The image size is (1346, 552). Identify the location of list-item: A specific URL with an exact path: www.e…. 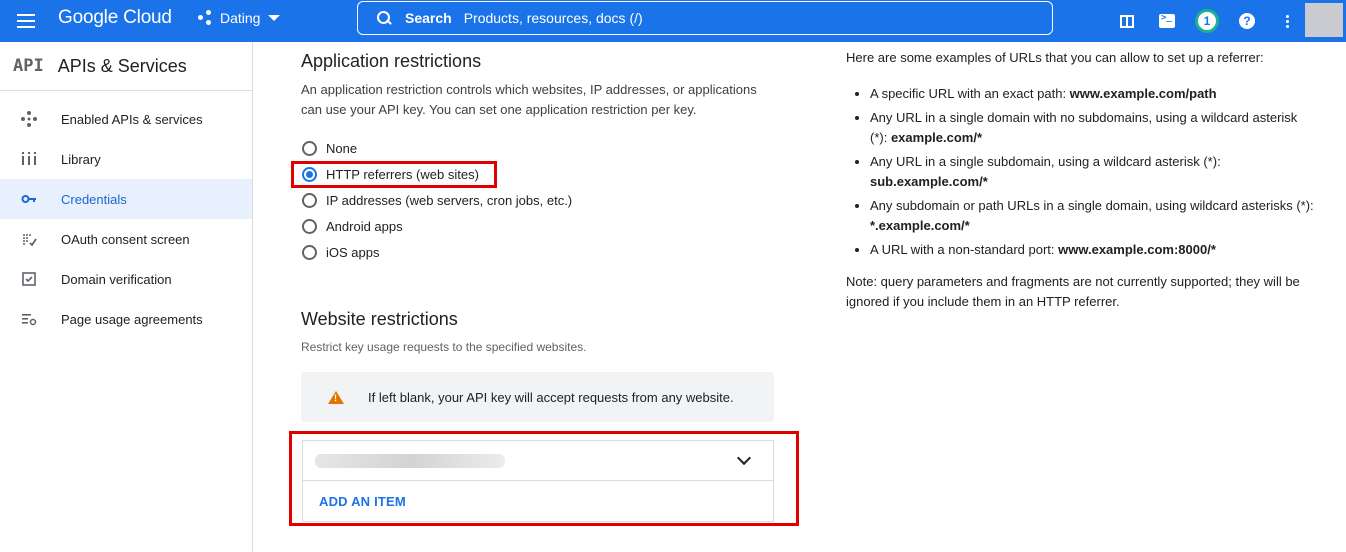
(1081, 94).